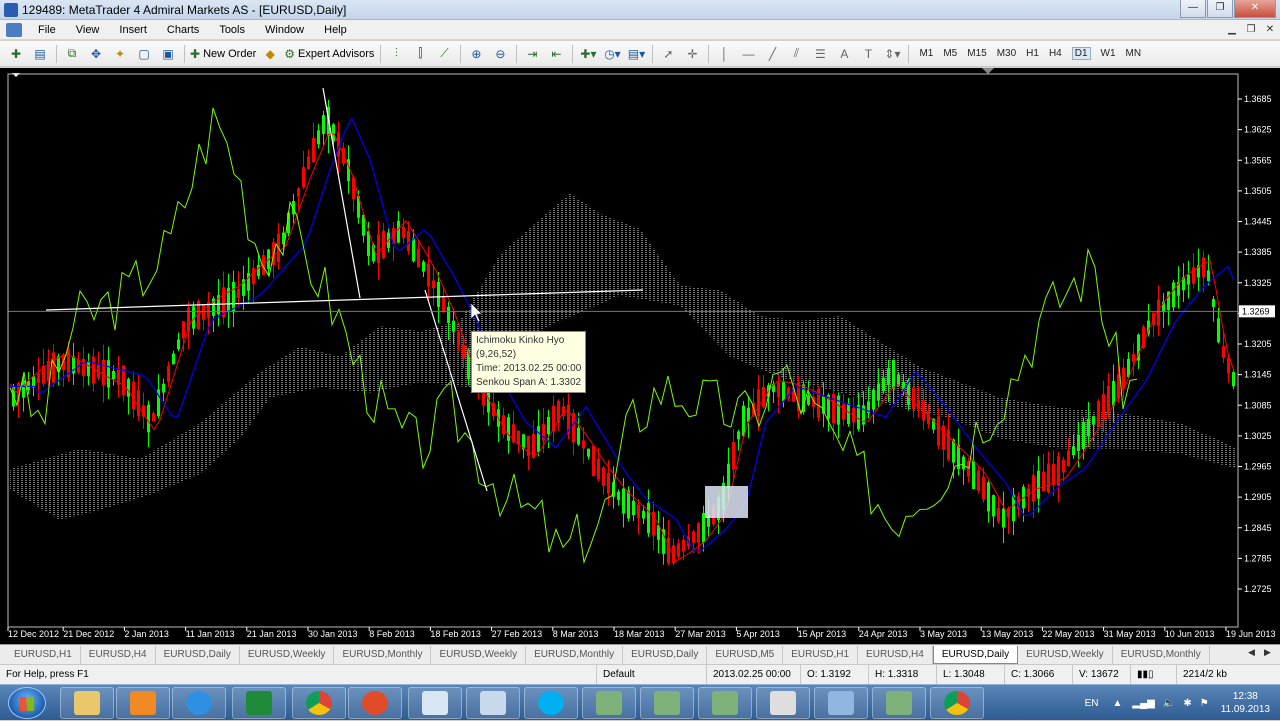 The image size is (1280, 721). I want to click on market-watch-icon: ⧉, so click(72, 54).